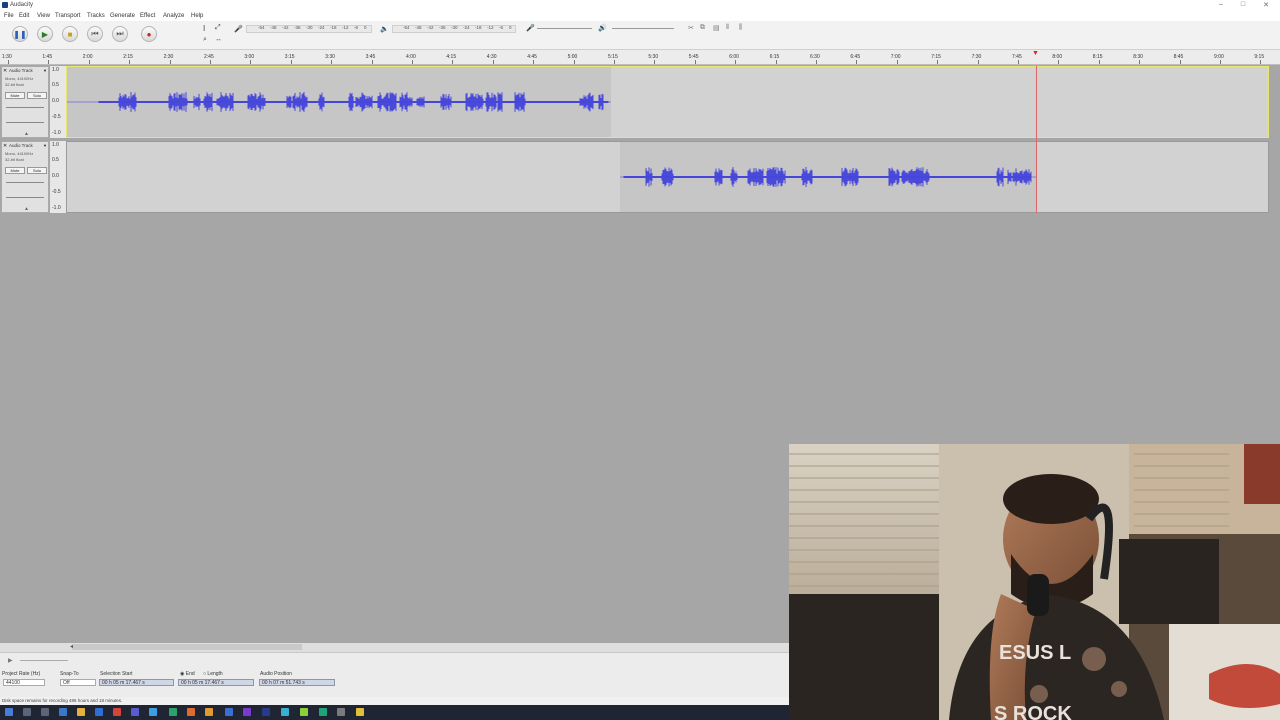 This screenshot has width=1280, height=720. What do you see at coordinates (734, 57) in the screenshot?
I see `ruler-tick-label: 6:00` at bounding box center [734, 57].